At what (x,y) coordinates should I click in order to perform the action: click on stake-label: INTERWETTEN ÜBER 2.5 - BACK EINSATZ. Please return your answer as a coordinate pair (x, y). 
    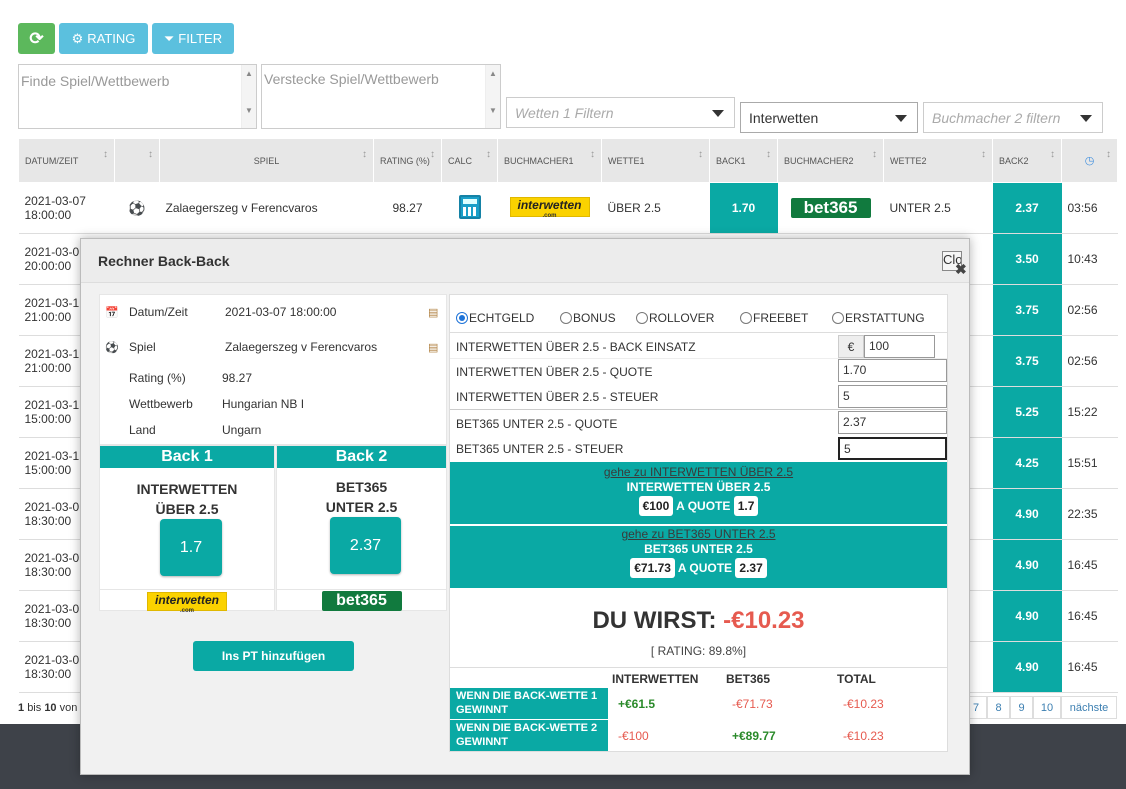
    Looking at the image, I should click on (576, 347).